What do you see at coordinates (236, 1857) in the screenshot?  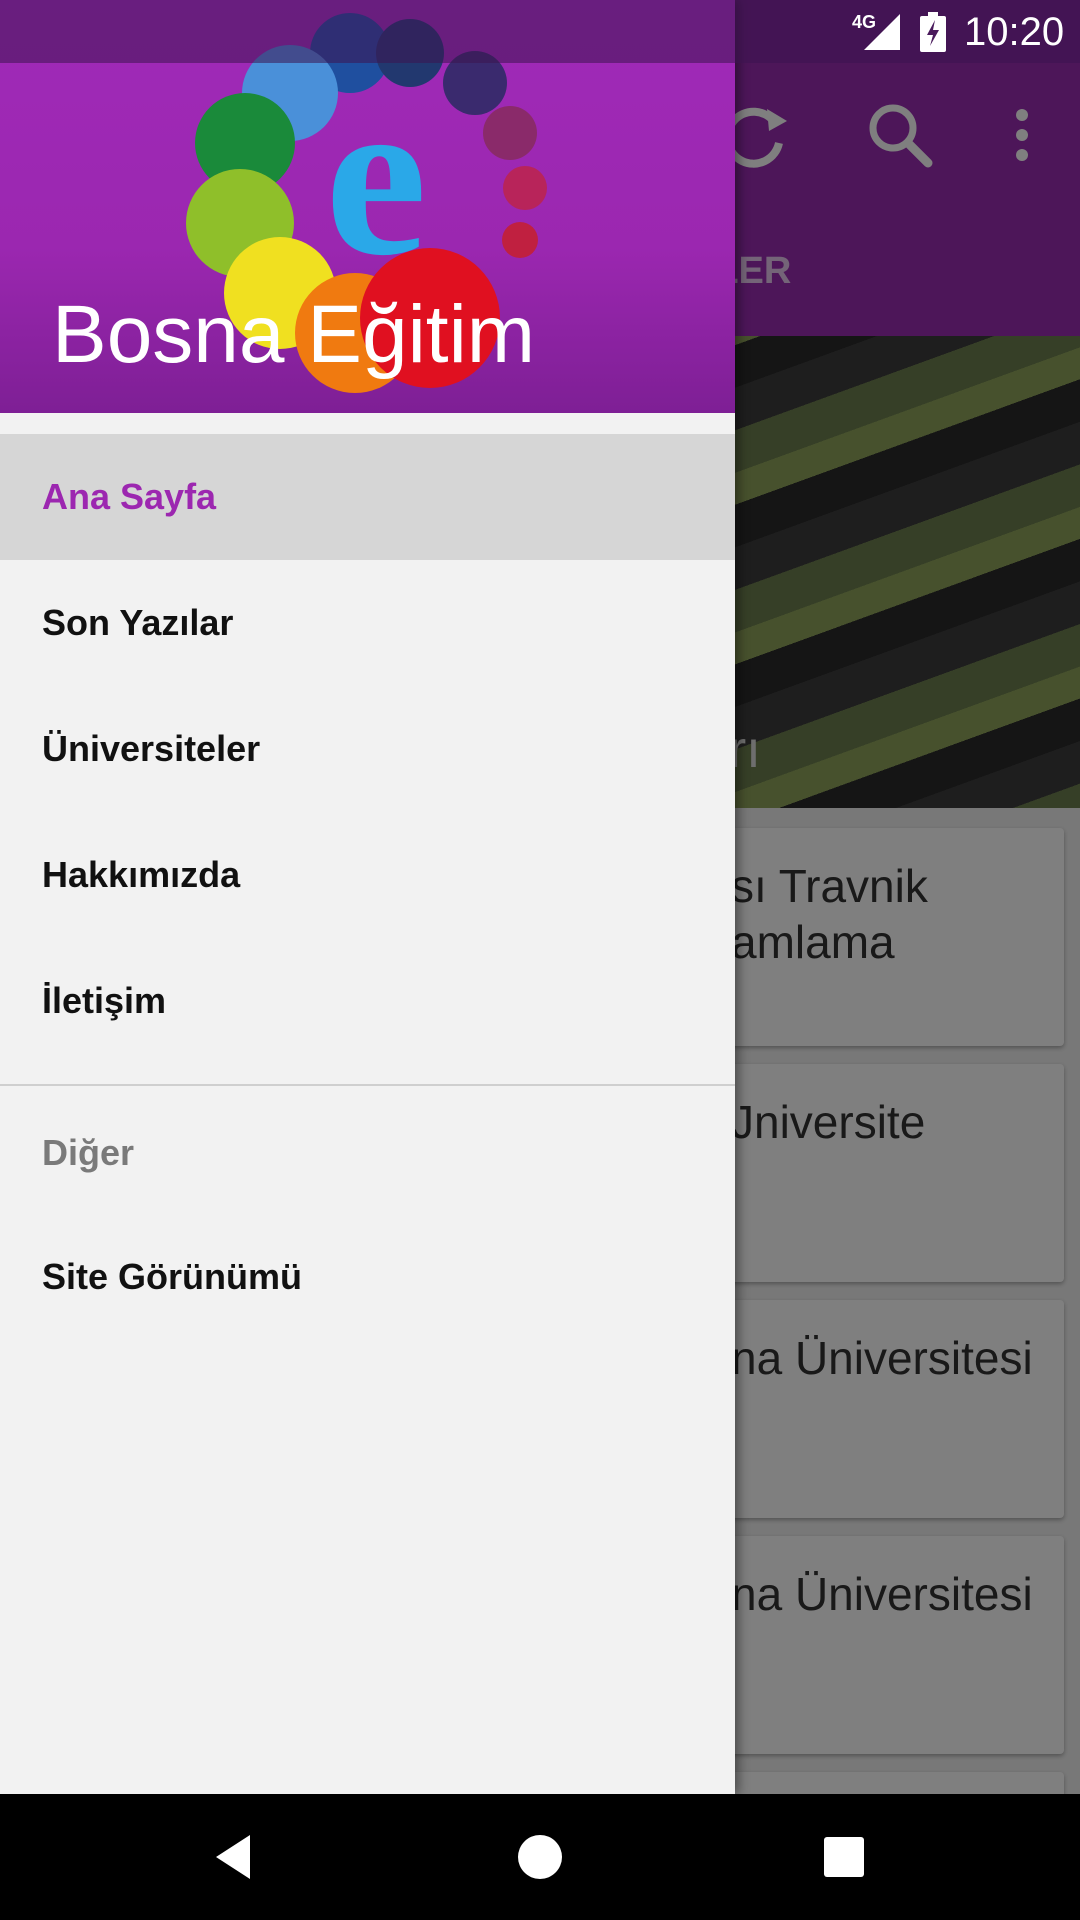 I see `back-icon` at bounding box center [236, 1857].